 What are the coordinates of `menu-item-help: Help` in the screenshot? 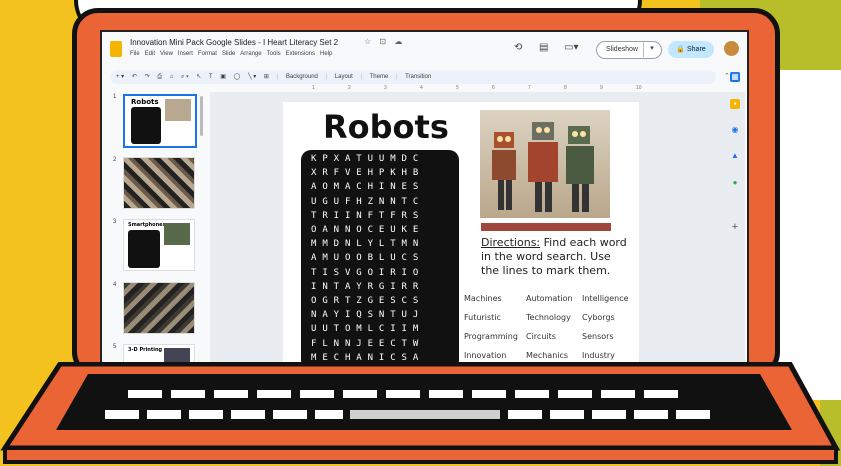 It's located at (326, 54).